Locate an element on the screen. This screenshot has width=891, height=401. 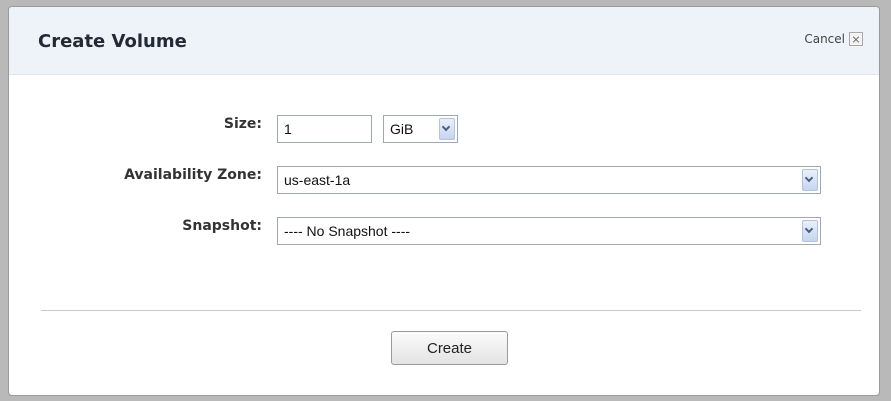
cancel-button: Cancel is located at coordinates (833, 39).